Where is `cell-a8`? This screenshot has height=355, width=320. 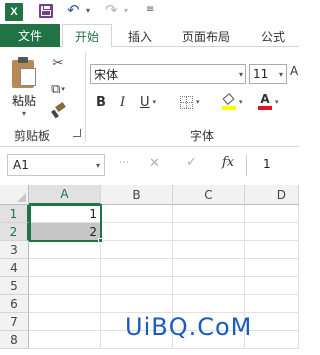 cell-a8 is located at coordinates (65, 340).